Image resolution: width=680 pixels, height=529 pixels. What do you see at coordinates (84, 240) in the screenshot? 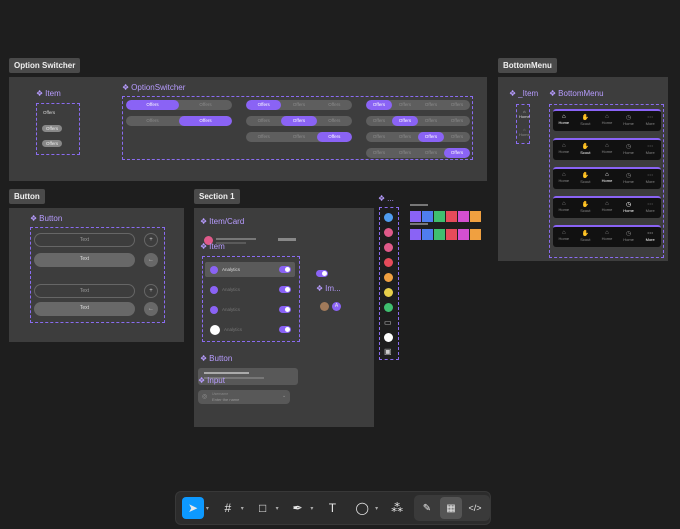
I see `text-button-outline: Text` at bounding box center [84, 240].